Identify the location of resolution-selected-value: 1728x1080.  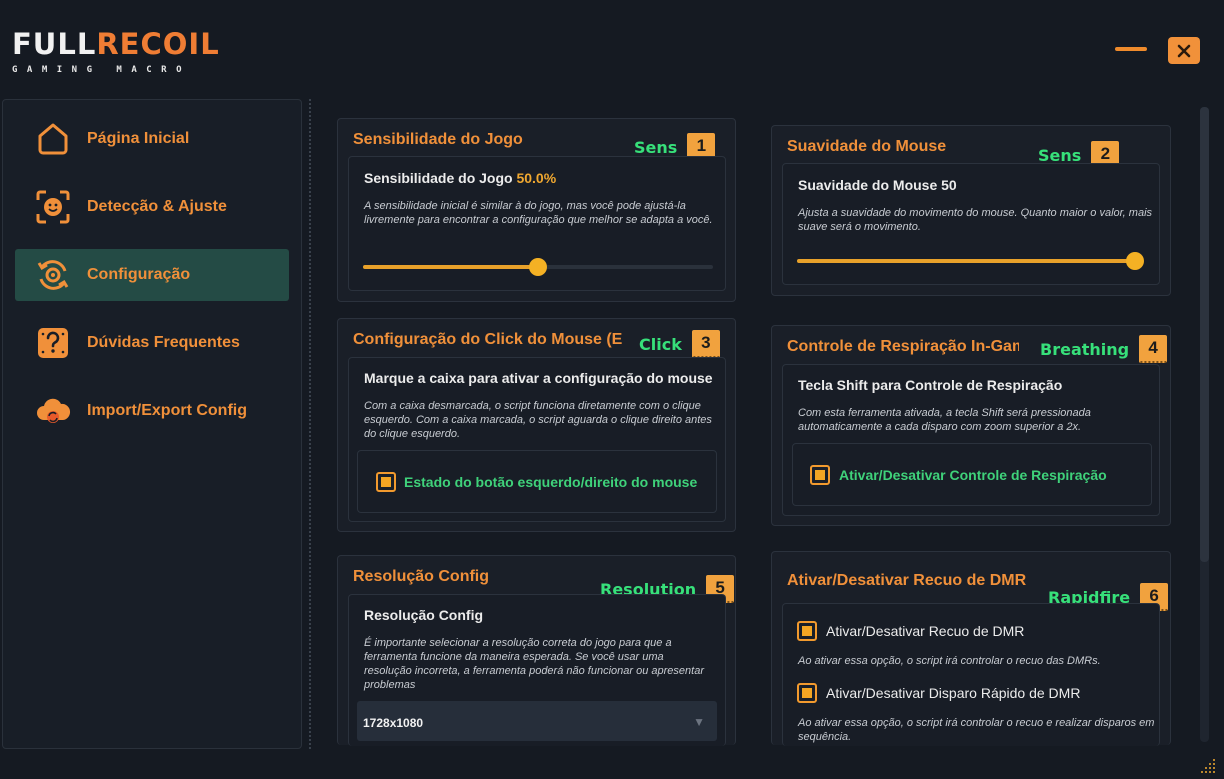
(393, 723).